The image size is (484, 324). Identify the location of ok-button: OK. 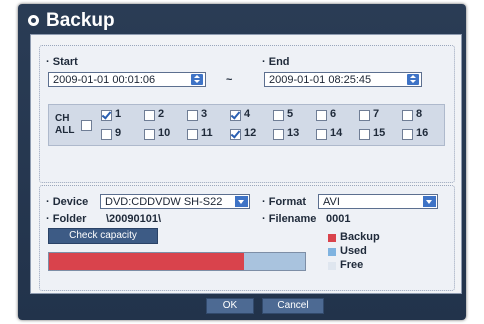
(230, 306).